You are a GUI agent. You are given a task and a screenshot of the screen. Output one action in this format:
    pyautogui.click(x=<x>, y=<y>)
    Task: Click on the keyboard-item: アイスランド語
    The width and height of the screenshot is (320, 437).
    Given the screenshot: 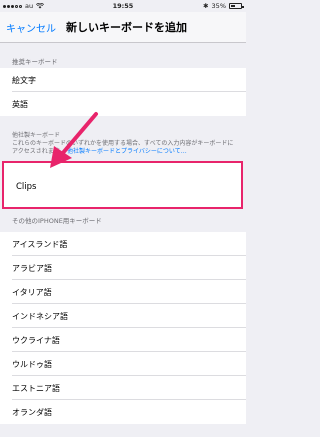 What is the action you would take?
    pyautogui.click(x=123, y=244)
    